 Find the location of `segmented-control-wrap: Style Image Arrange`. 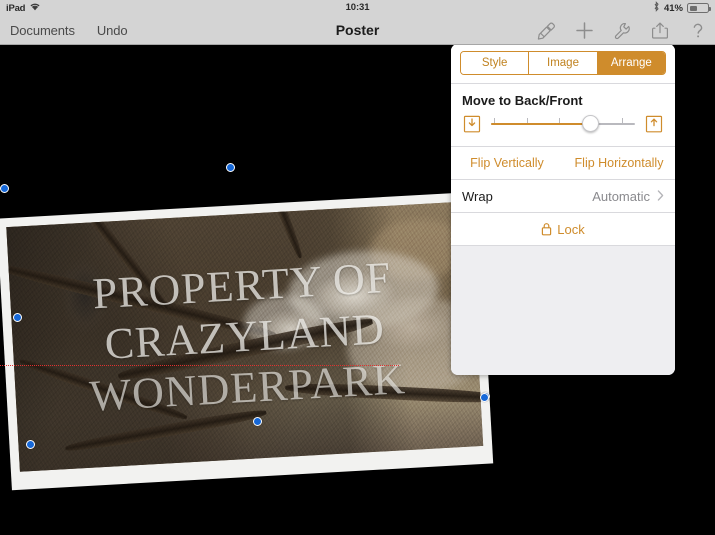

segmented-control-wrap: Style Image Arrange is located at coordinates (563, 63).